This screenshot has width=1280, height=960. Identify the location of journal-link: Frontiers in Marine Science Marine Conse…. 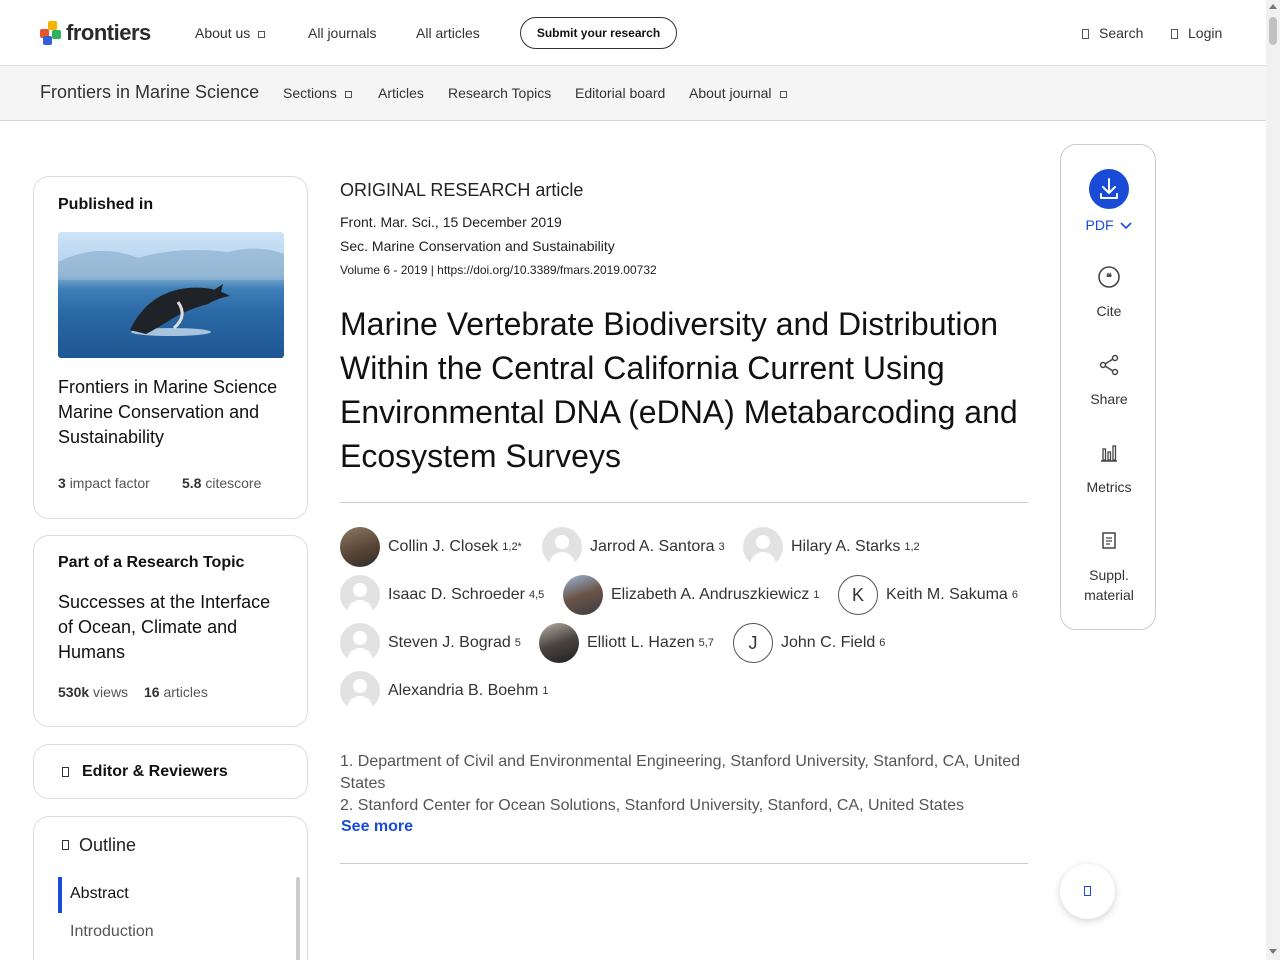
(178, 412).